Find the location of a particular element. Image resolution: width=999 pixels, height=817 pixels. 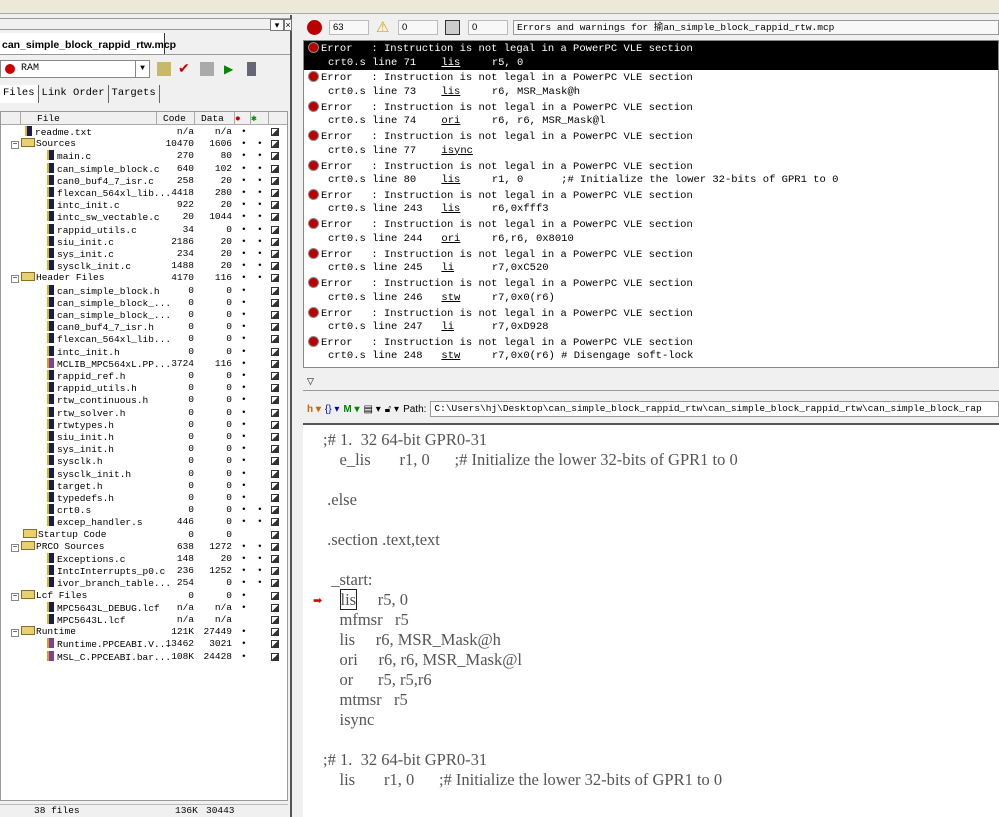

file-row: siu_init.h 0 0 • is located at coordinates (144, 437).